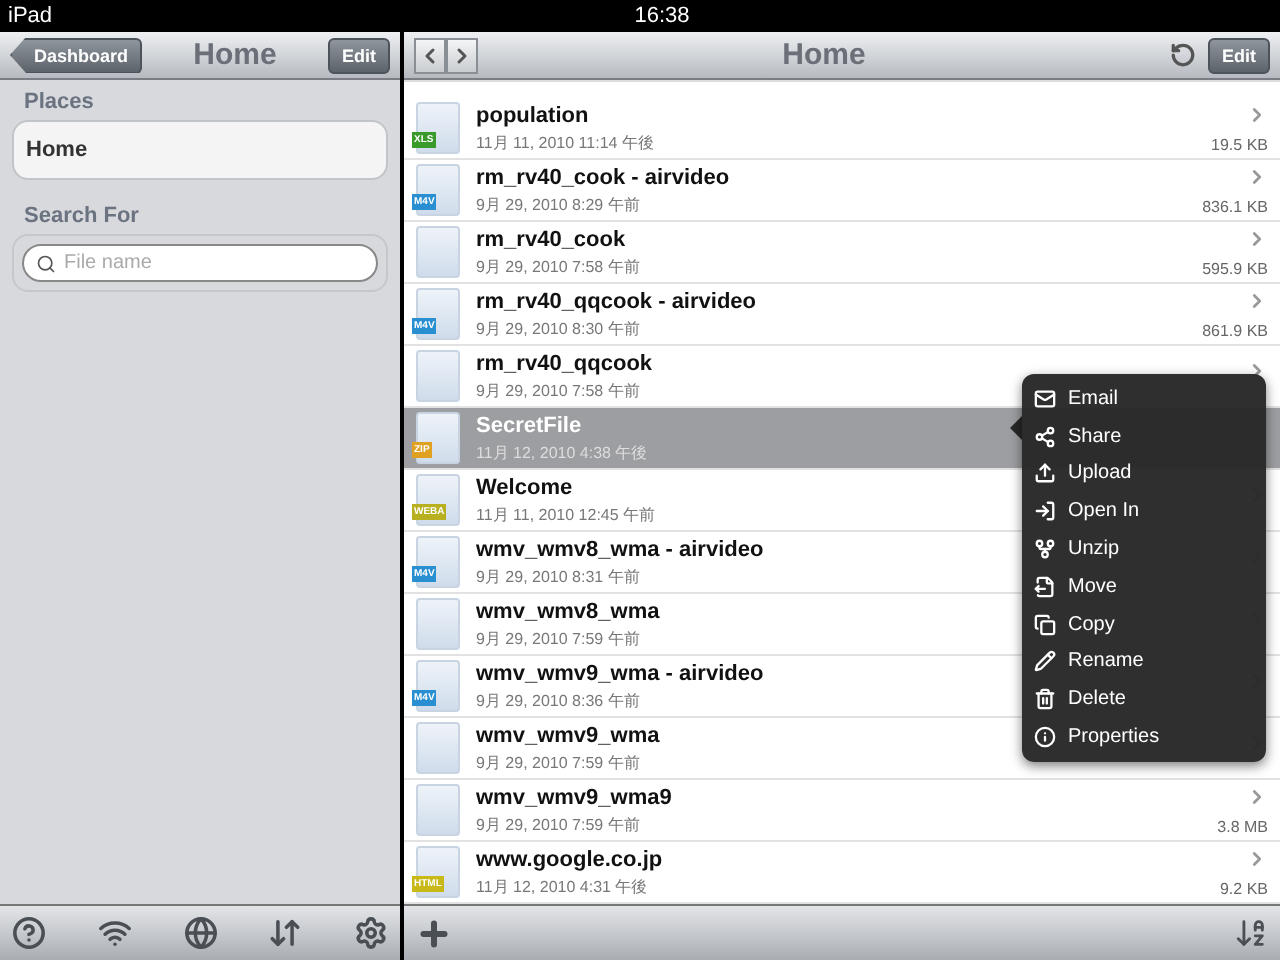 The height and width of the screenshot is (960, 1280). I want to click on file-row: wmv_wmv9_wma9 9月 29, 2010 7:59 午前 3.8 MB, so click(842, 811).